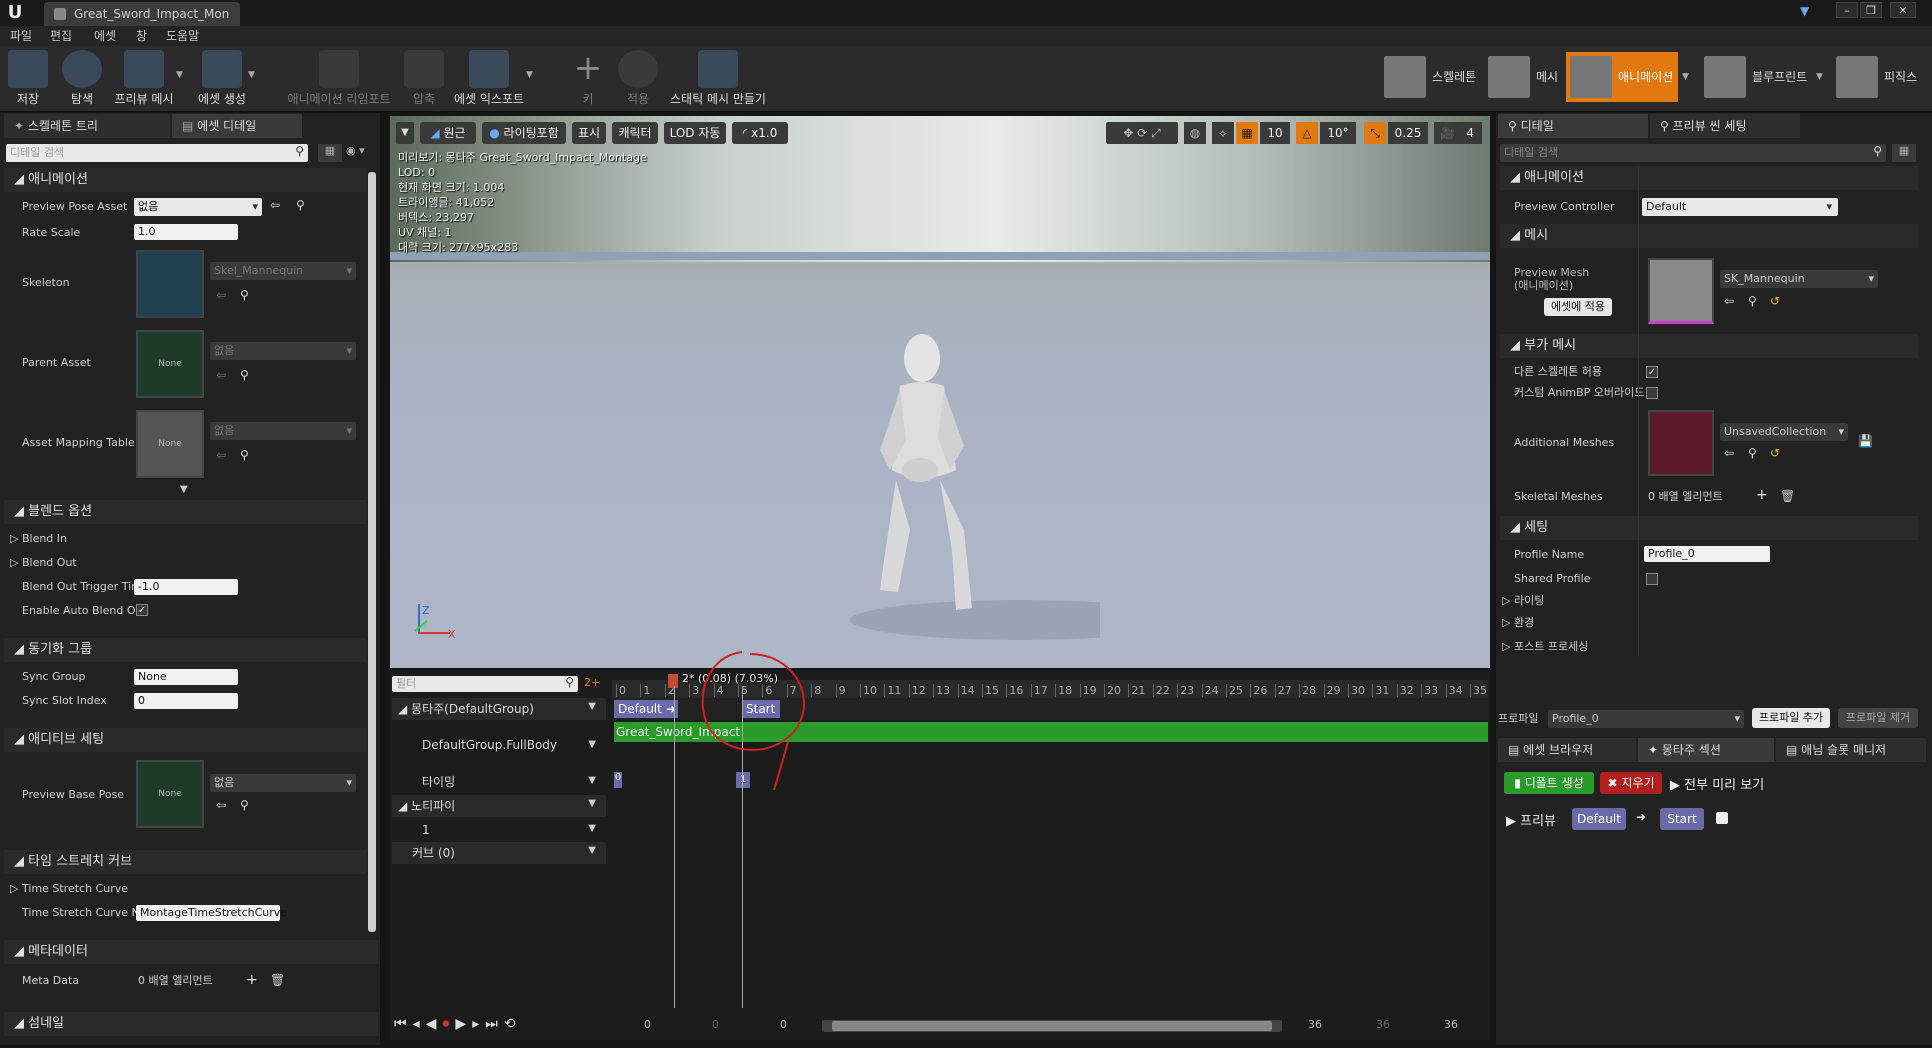  I want to click on section-animation: ◢ 애니메이션, so click(185, 180).